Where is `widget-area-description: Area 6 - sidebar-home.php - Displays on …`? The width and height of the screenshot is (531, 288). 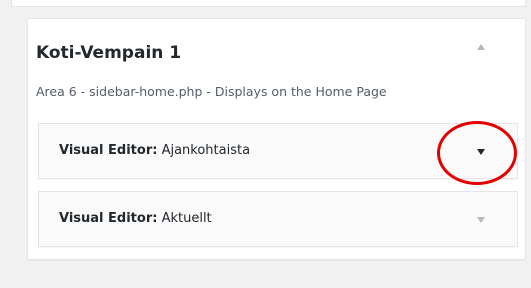
widget-area-description: Area 6 - sidebar-home.php - Displays on … is located at coordinates (211, 91).